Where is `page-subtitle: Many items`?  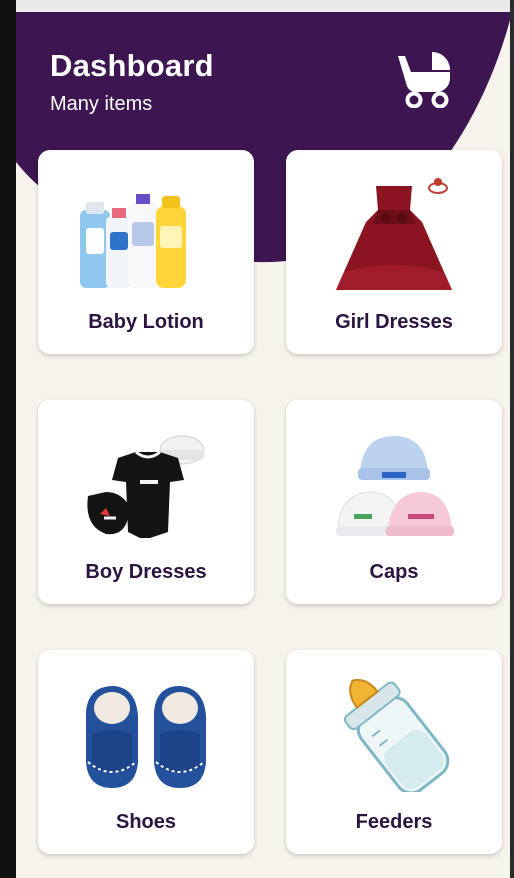
page-subtitle: Many items is located at coordinates (101, 104).